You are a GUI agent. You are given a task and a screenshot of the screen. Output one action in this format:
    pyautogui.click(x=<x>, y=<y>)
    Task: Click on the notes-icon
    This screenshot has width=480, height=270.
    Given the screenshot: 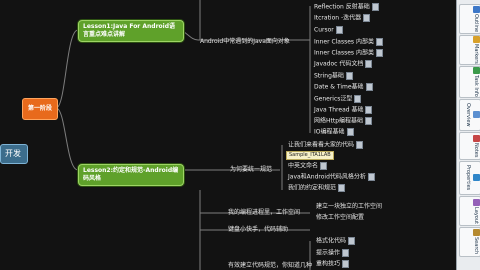 What is the action you would take?
    pyautogui.click(x=476, y=138)
    